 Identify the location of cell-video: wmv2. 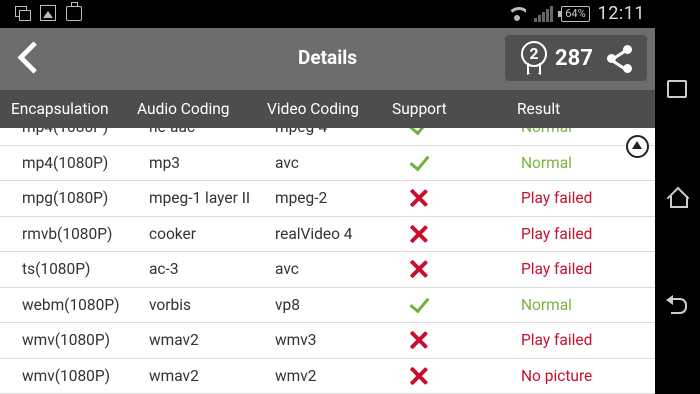
(296, 375).